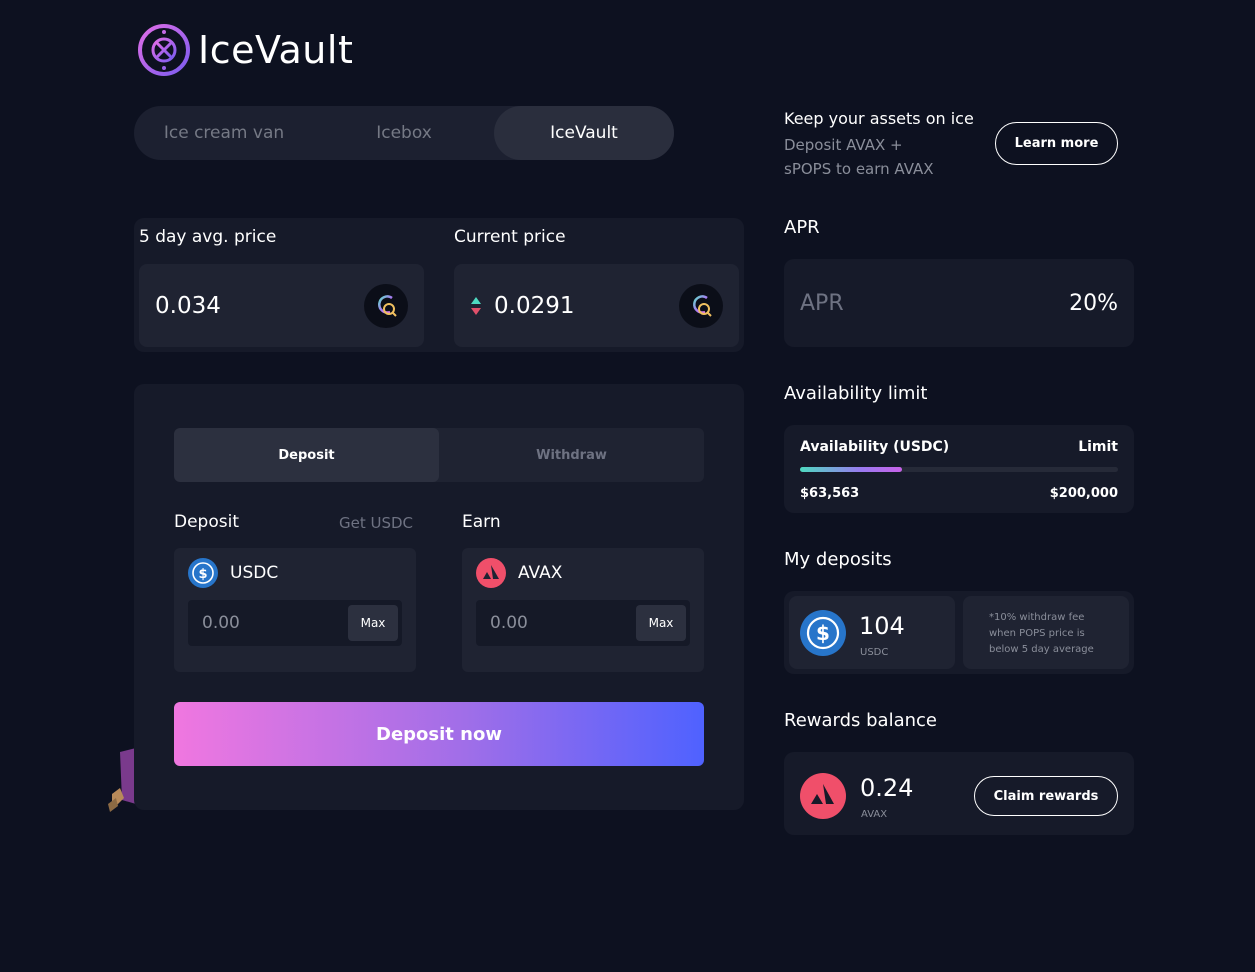 The height and width of the screenshot is (972, 1255). Describe the element at coordinates (254, 573) in the screenshot. I see `deposit-asset-name: USDC` at that location.